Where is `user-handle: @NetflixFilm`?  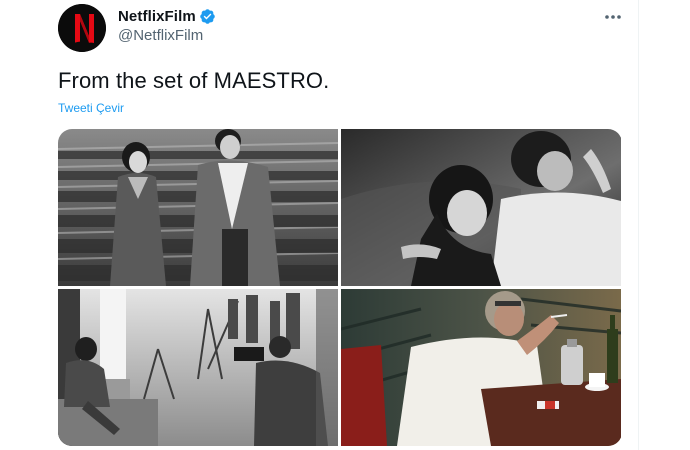
user-handle: @NetflixFilm is located at coordinates (167, 35).